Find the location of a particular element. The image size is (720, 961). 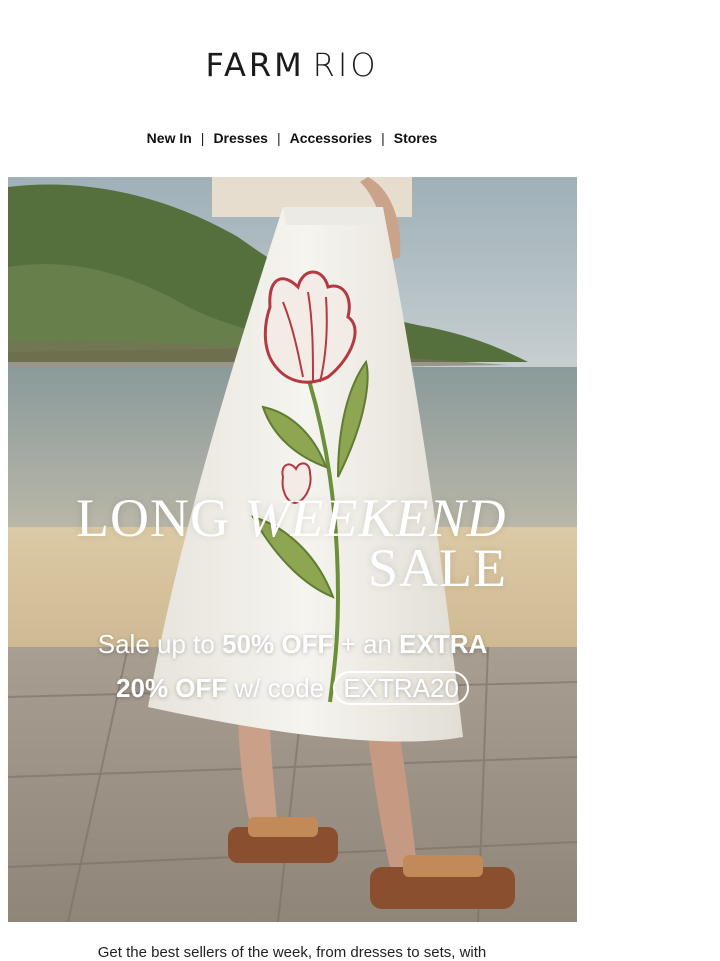

offer-extra-discount: 20% OFF is located at coordinates (172, 688).